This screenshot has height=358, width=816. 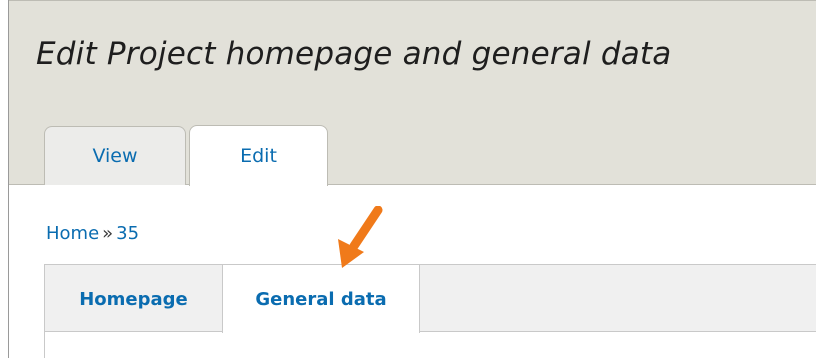 I want to click on breadcrumb-node-link: 35, so click(x=127, y=233).